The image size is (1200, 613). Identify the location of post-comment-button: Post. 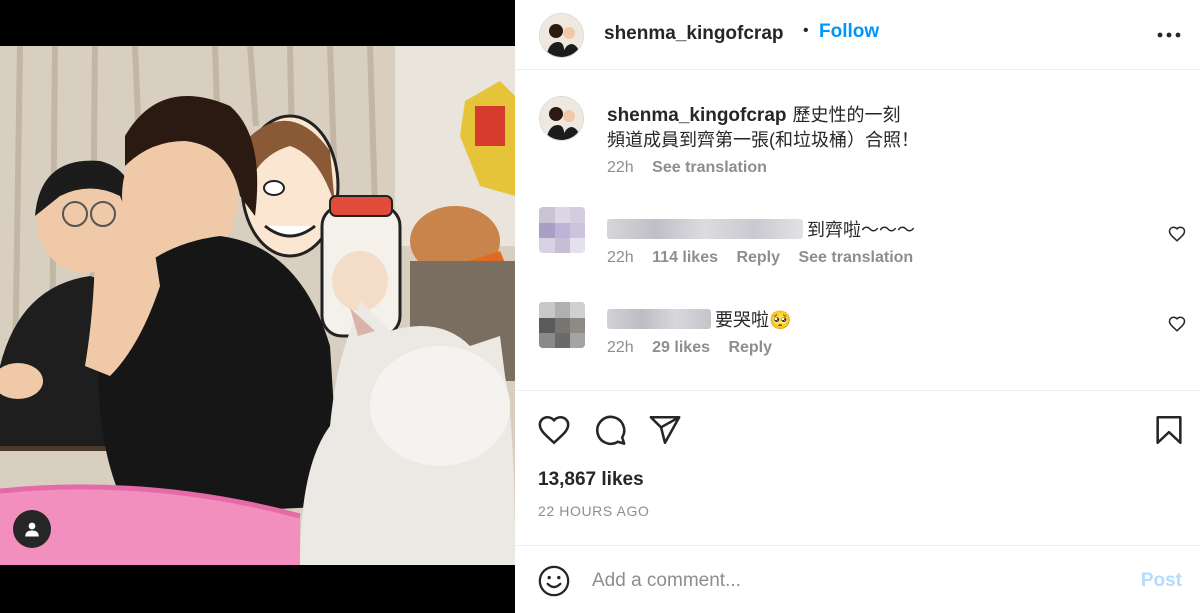
(1161, 581).